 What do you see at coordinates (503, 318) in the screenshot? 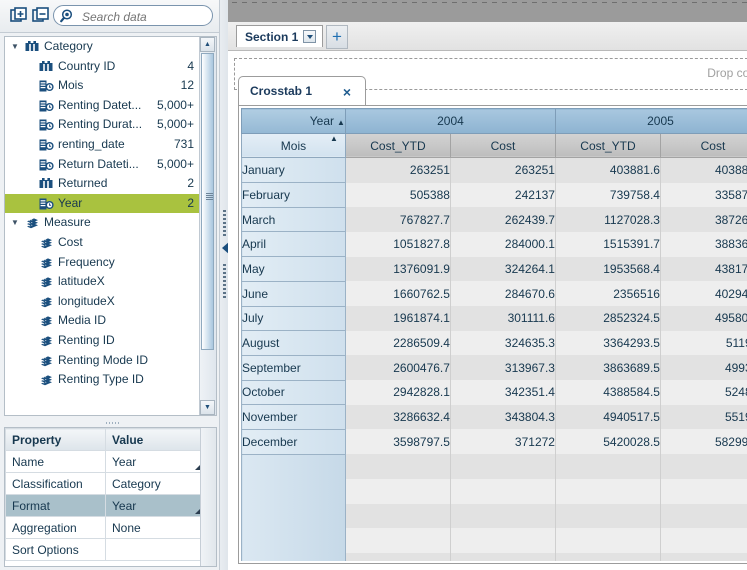
I see `data-cell: 301111.6` at bounding box center [503, 318].